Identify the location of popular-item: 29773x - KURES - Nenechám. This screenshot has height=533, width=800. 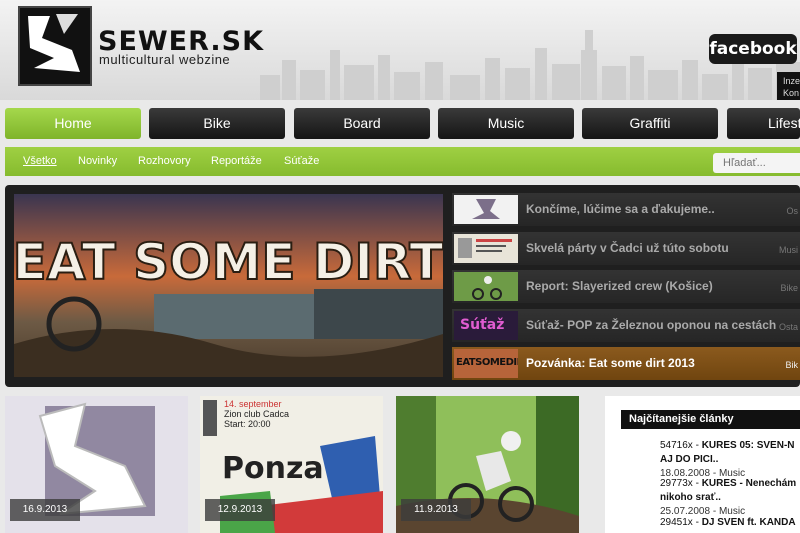
(728, 483).